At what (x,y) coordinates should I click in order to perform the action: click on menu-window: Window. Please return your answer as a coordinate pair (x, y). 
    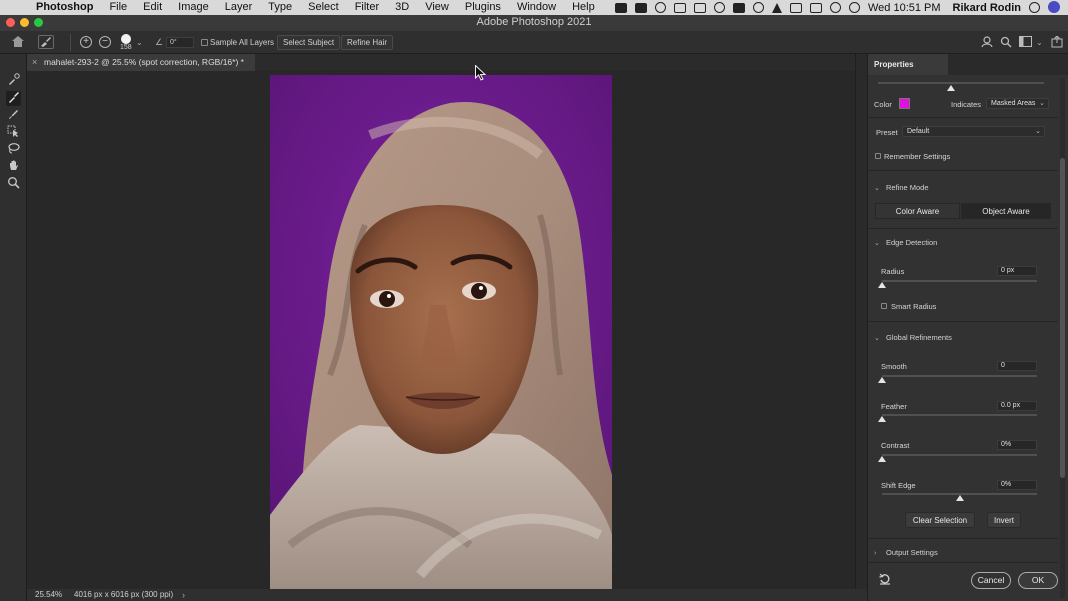
    Looking at the image, I should click on (536, 7).